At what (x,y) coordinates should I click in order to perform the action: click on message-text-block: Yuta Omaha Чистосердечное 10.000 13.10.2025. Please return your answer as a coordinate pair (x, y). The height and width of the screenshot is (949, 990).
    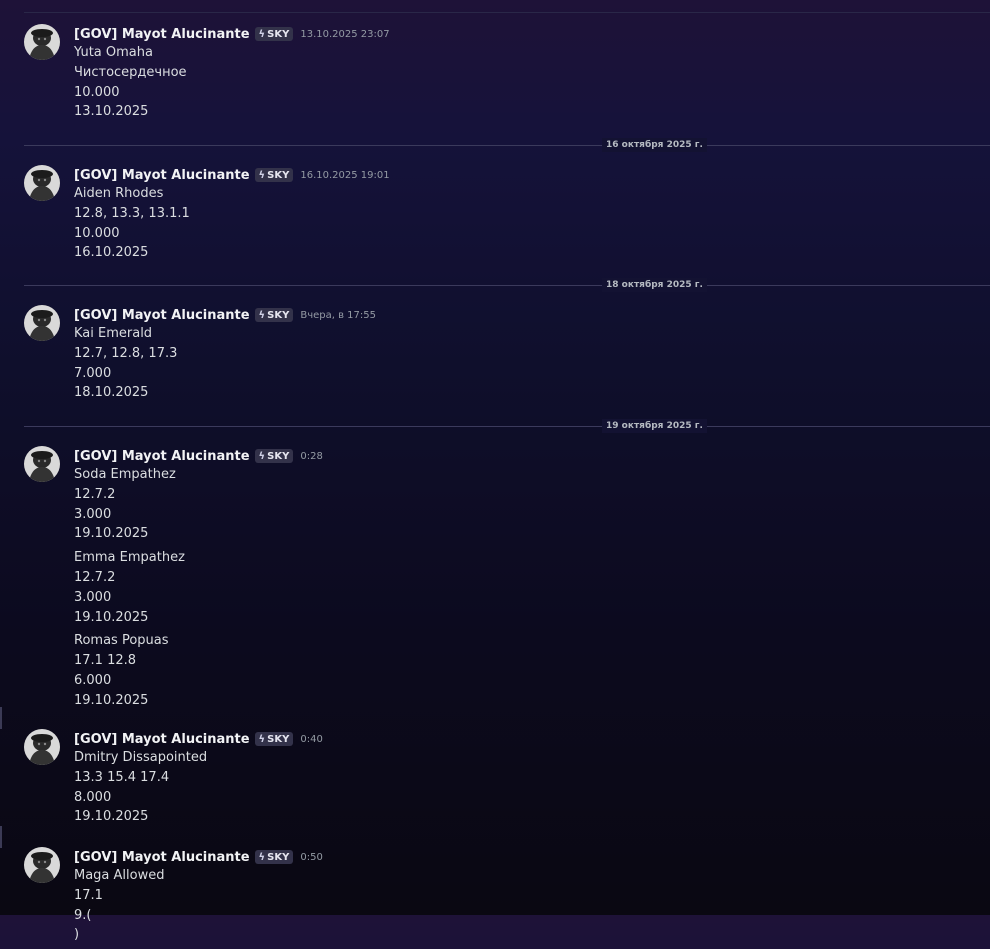
    Looking at the image, I should click on (130, 82).